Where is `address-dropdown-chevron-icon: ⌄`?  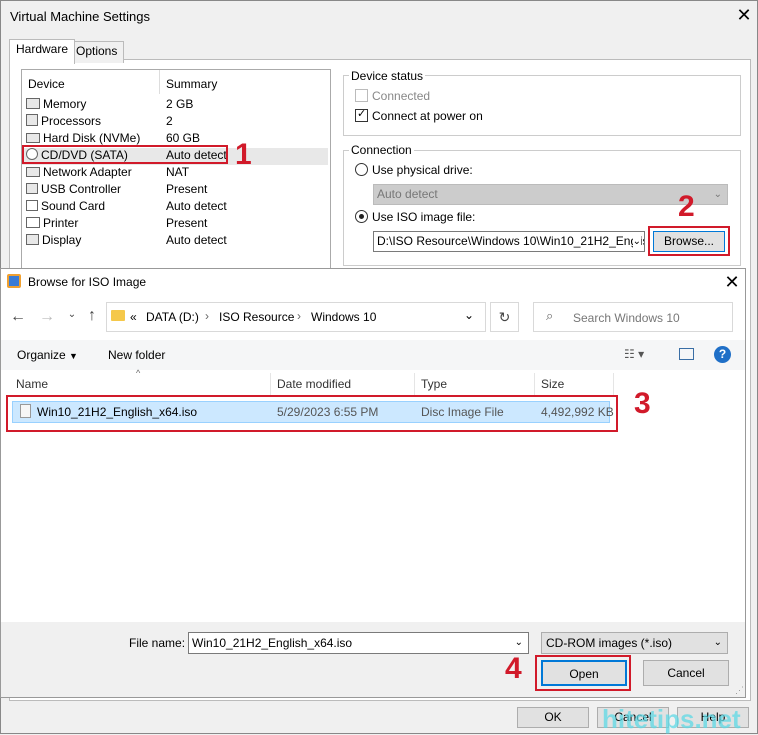
address-dropdown-chevron-icon: ⌄ is located at coordinates (469, 315).